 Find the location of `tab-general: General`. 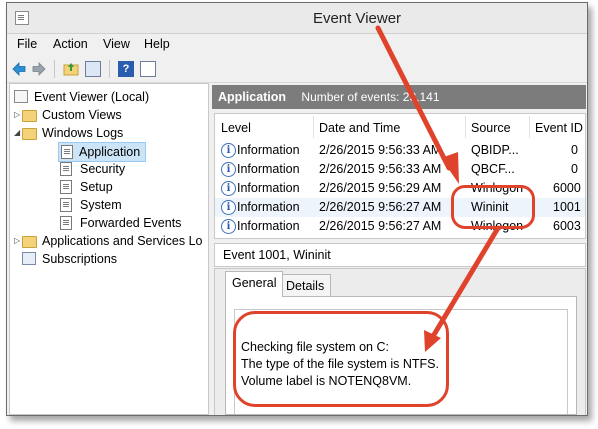

tab-general: General is located at coordinates (254, 284).